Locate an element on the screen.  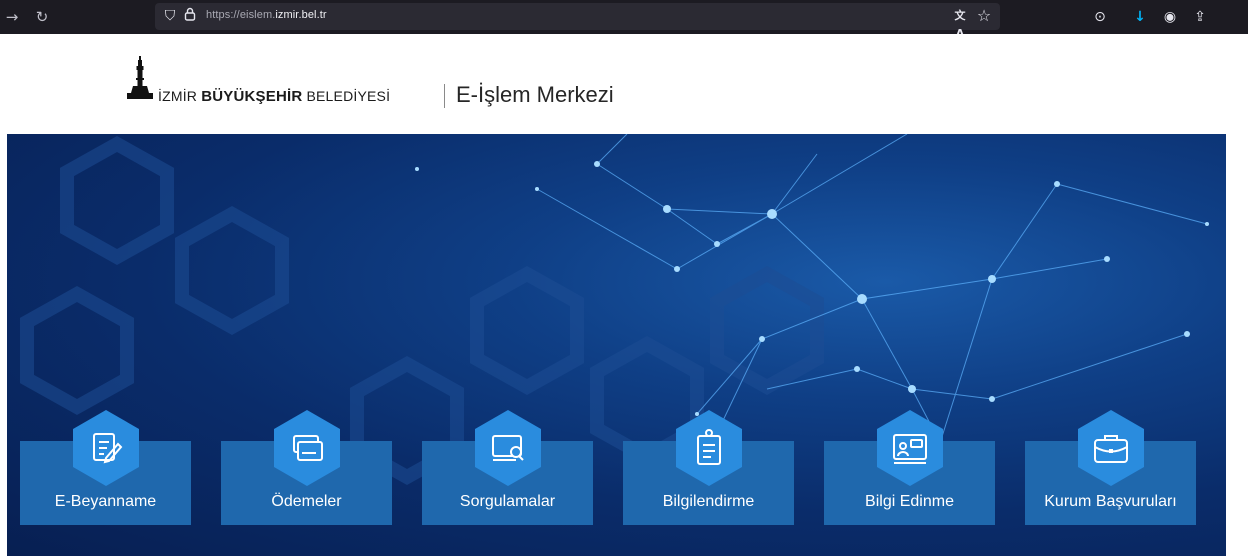
url-text: https://eislem.izmir.bel.tr is located at coordinates (266, 15).